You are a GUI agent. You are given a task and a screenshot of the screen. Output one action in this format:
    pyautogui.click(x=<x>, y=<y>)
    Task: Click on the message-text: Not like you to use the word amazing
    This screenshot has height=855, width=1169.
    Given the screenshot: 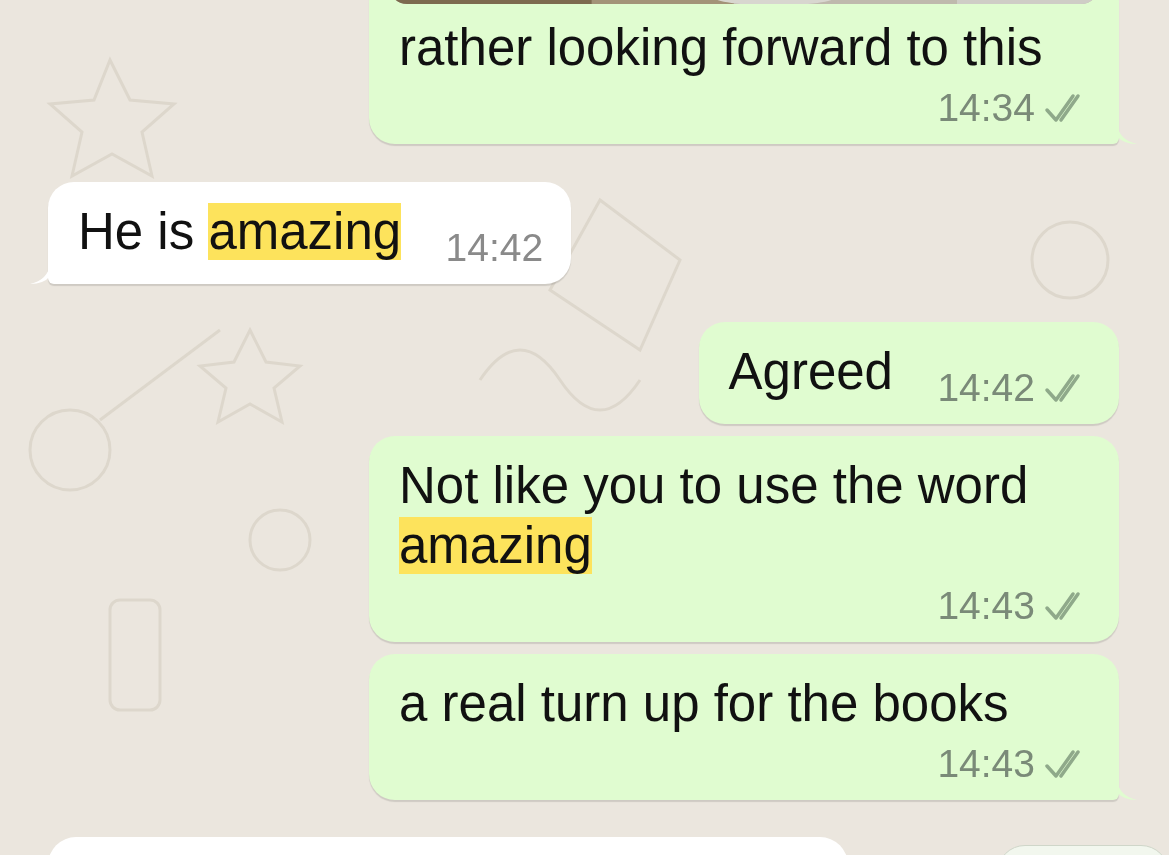 What is the action you would take?
    pyautogui.click(x=714, y=516)
    